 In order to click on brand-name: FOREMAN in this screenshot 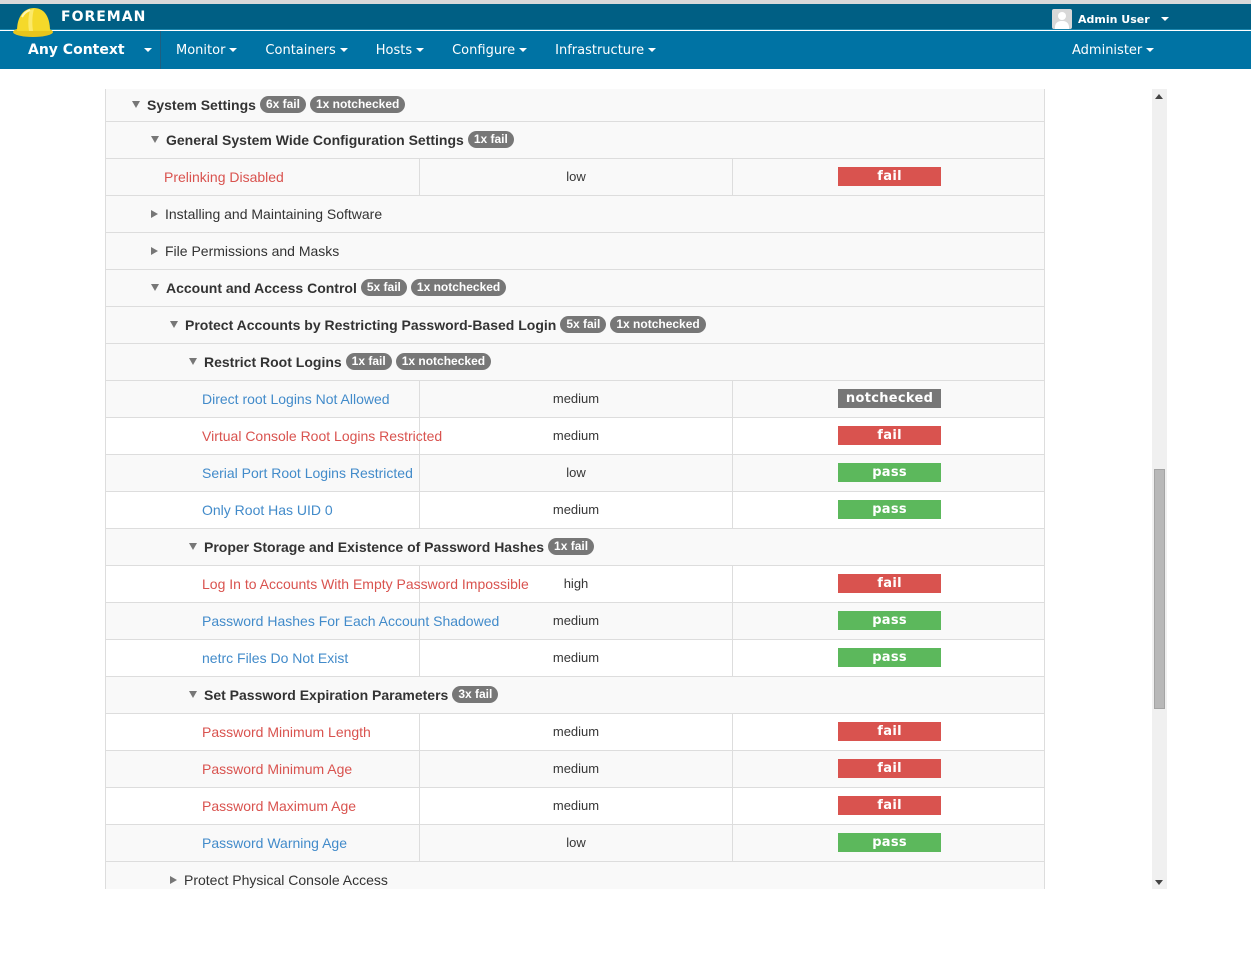, I will do `click(103, 17)`.